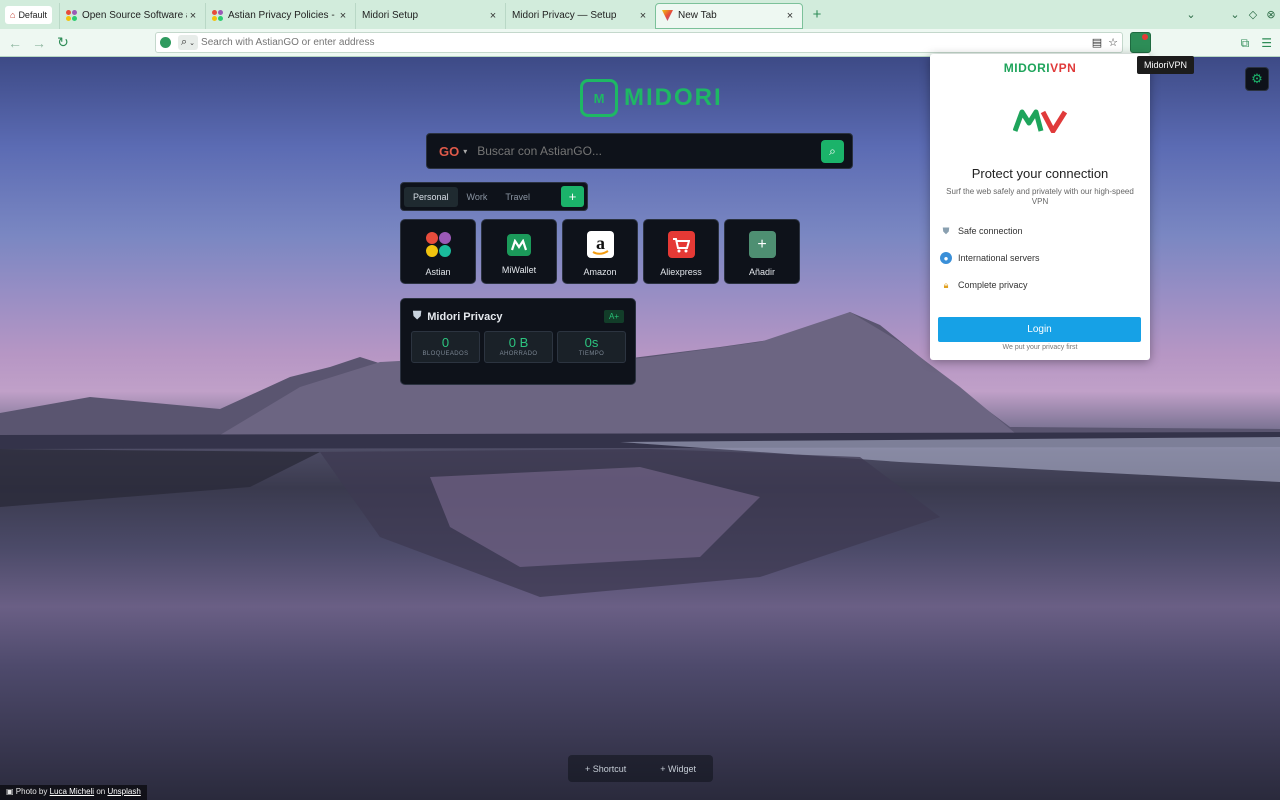  I want to click on shortcut-label: Aliexpress, so click(681, 272).